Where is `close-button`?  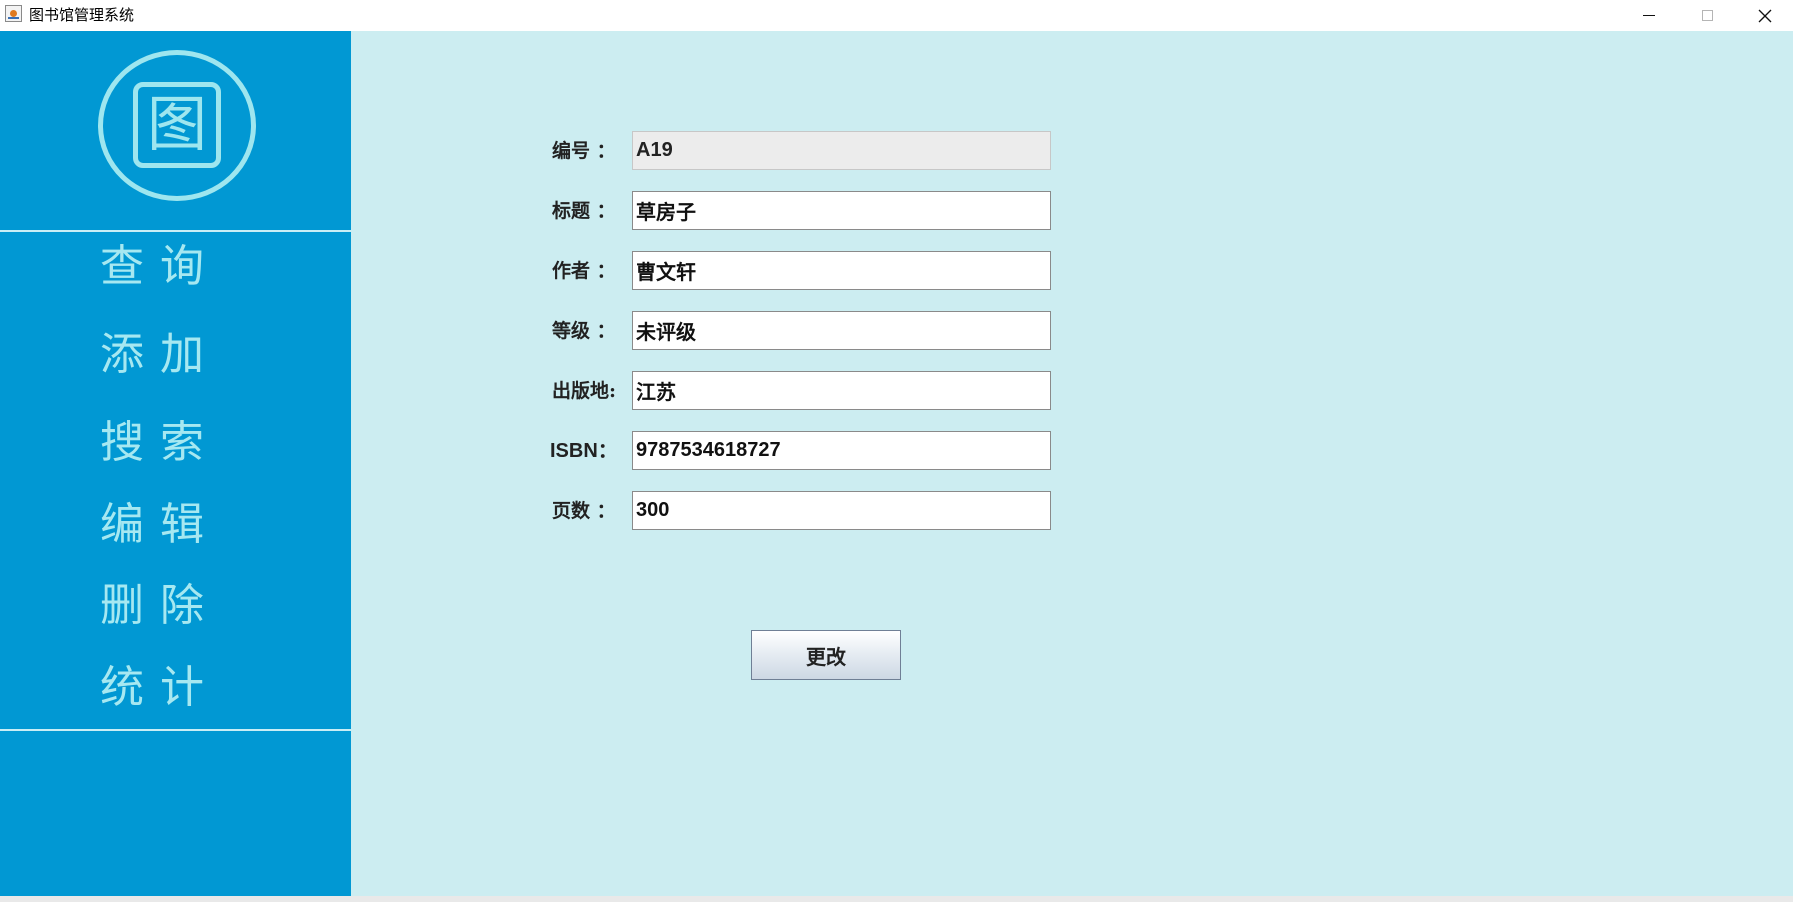 close-button is located at coordinates (1764, 15).